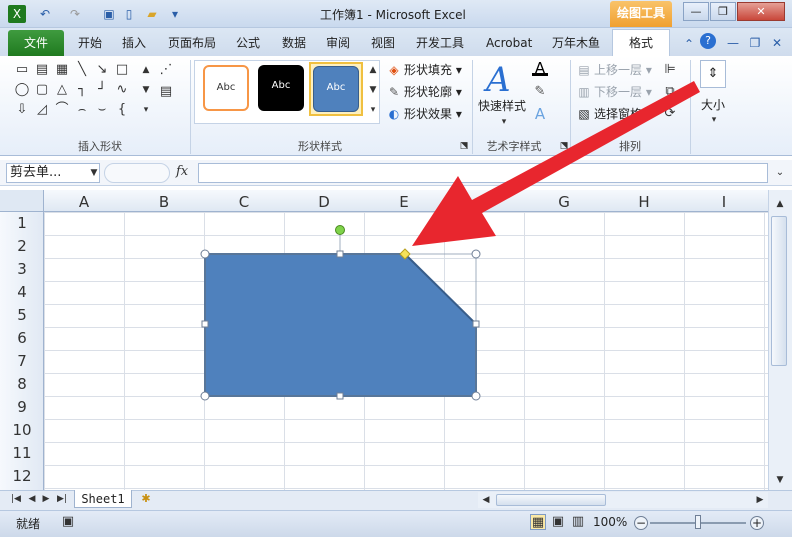 Image resolution: width=792 pixels, height=537 pixels. Describe the element at coordinates (340, 230) in the screenshot. I see `rotation-handle` at that location.